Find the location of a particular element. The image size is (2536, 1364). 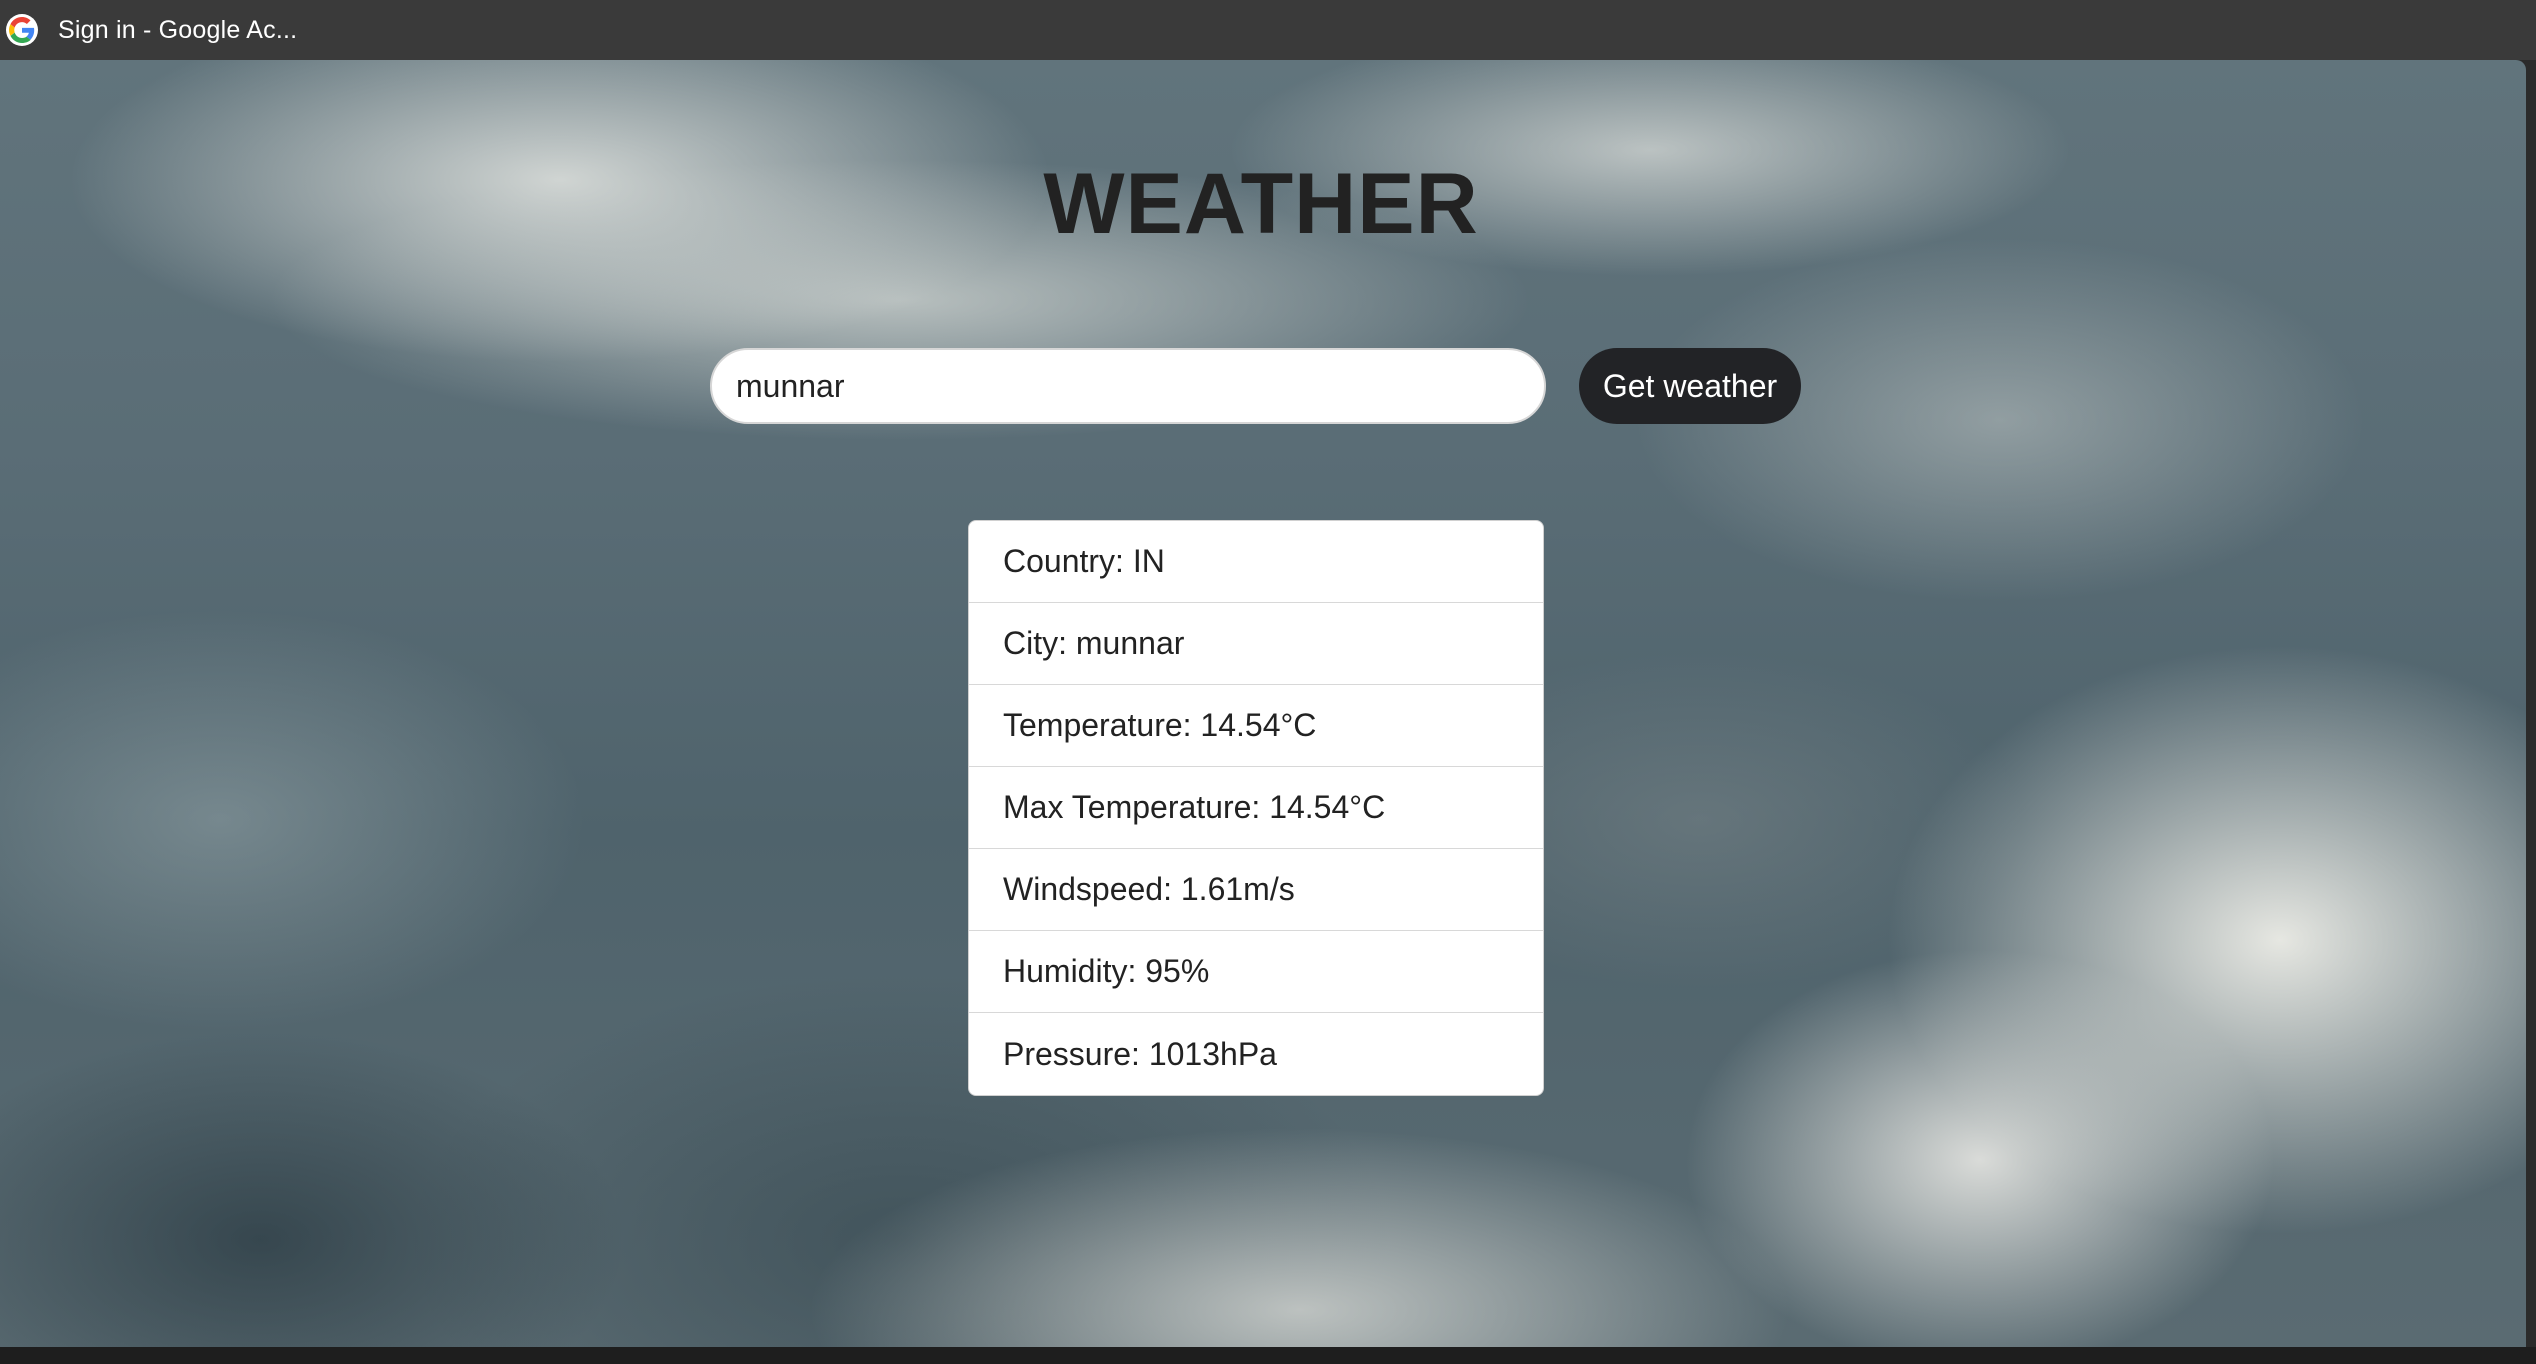

result-windspeed: Windspeed: 1.61m/s is located at coordinates (1256, 890).